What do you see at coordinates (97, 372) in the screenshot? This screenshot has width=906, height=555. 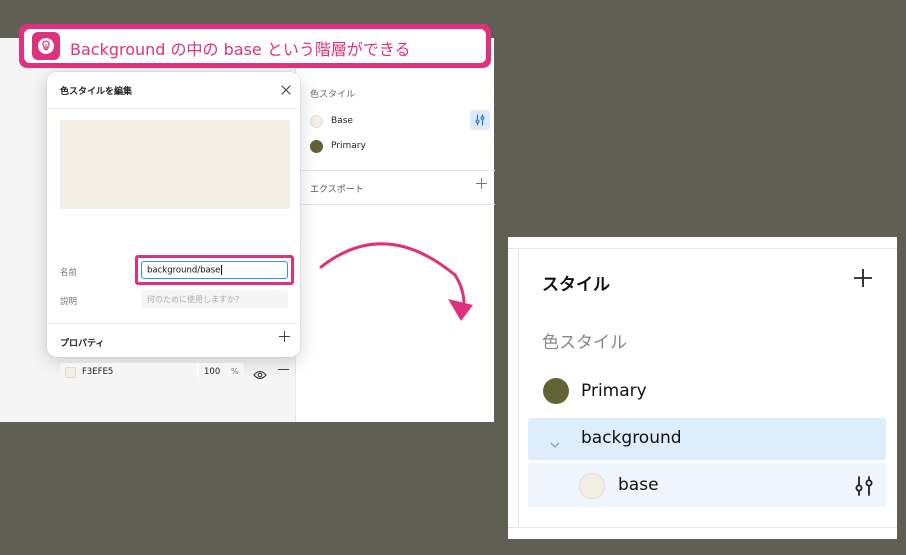 I see `hex-value: F3EFE5` at bounding box center [97, 372].